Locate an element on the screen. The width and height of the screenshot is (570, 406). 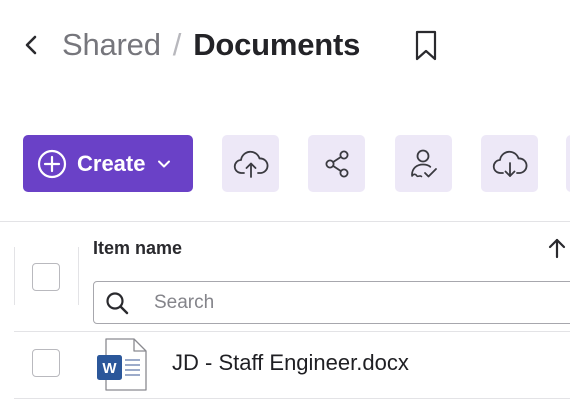
file-name-link: JD - Staff Engineer.docx is located at coordinates (290, 363).